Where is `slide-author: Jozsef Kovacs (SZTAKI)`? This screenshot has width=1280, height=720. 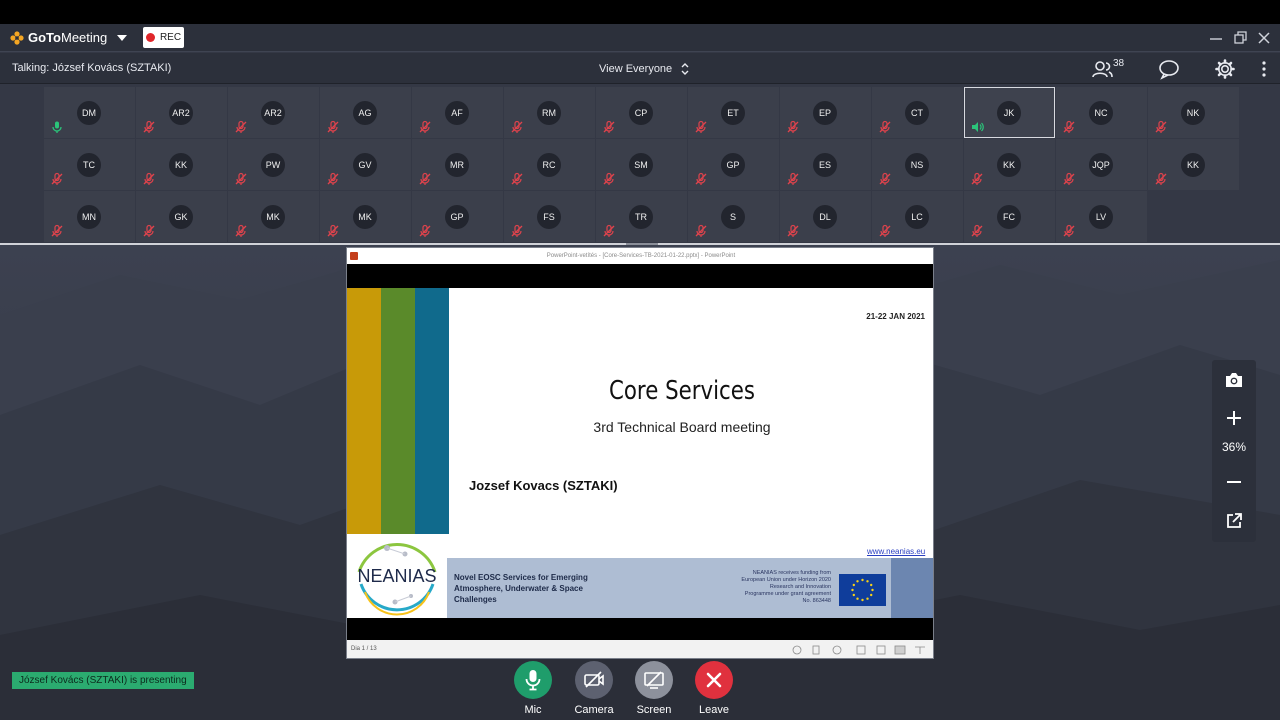 slide-author: Jozsef Kovacs (SZTAKI) is located at coordinates (543, 485).